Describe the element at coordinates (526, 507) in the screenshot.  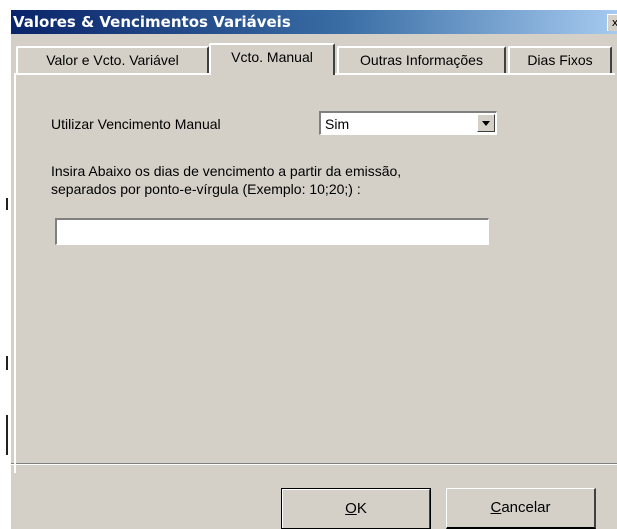
I see `cancel-label-rest: ancelar` at that location.